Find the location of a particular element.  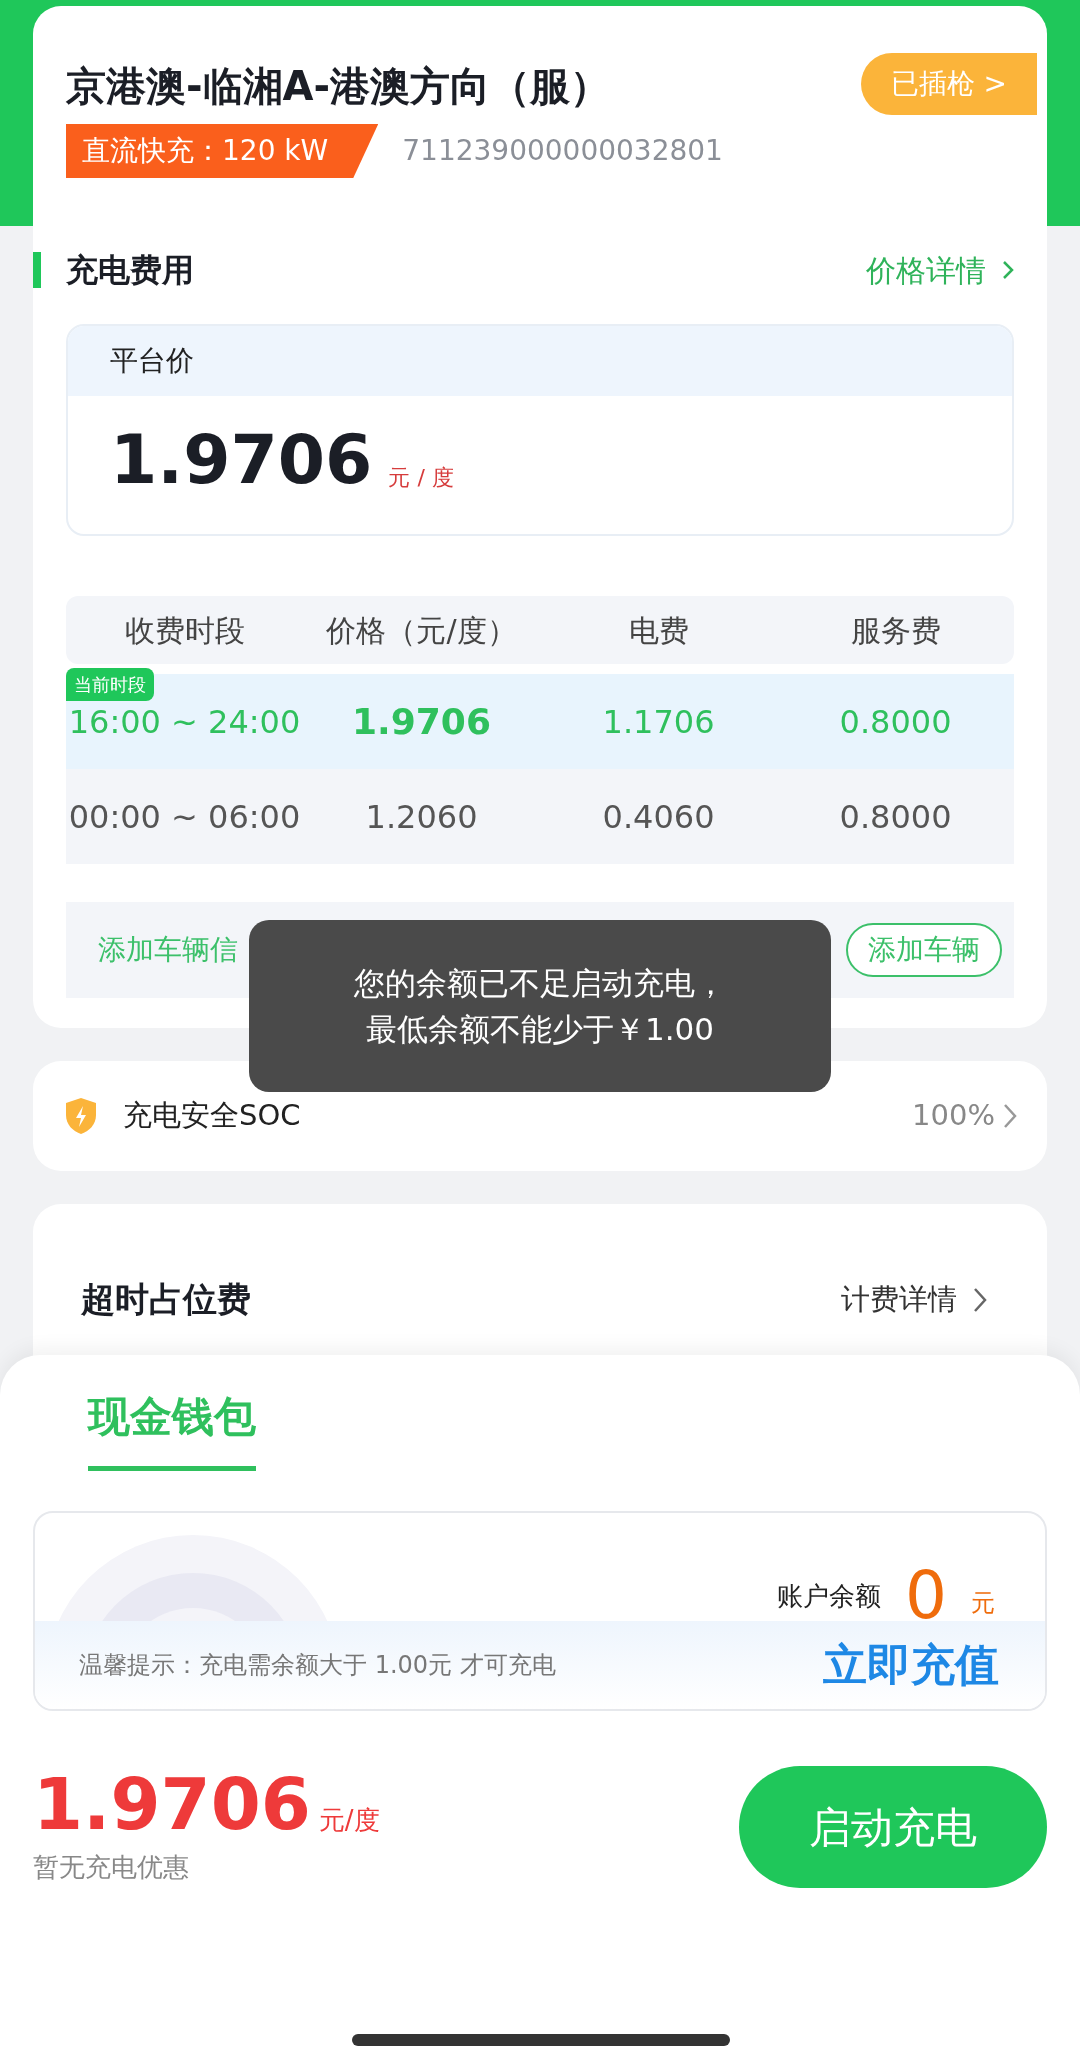

discount-note: 暂无充电优惠 is located at coordinates (111, 1867).